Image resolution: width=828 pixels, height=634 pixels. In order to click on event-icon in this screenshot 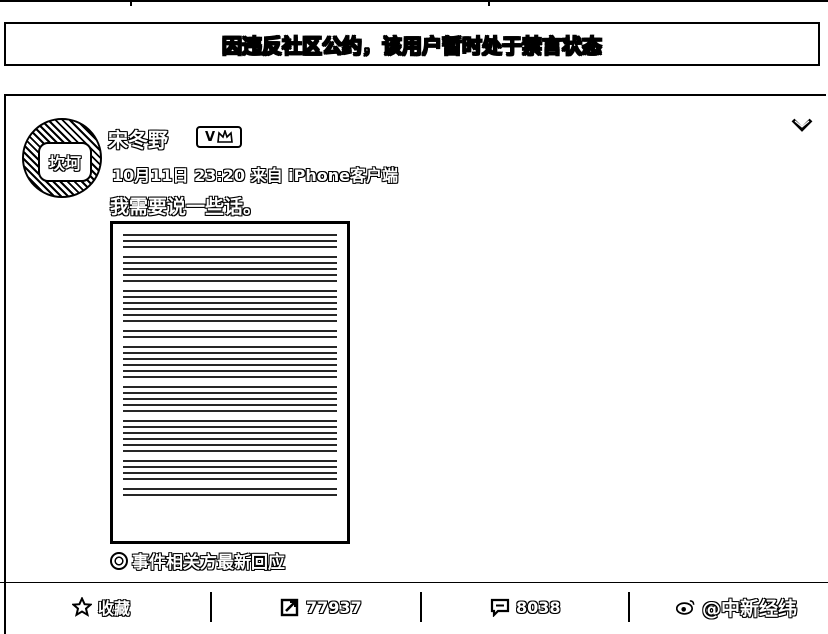, I will do `click(119, 560)`.